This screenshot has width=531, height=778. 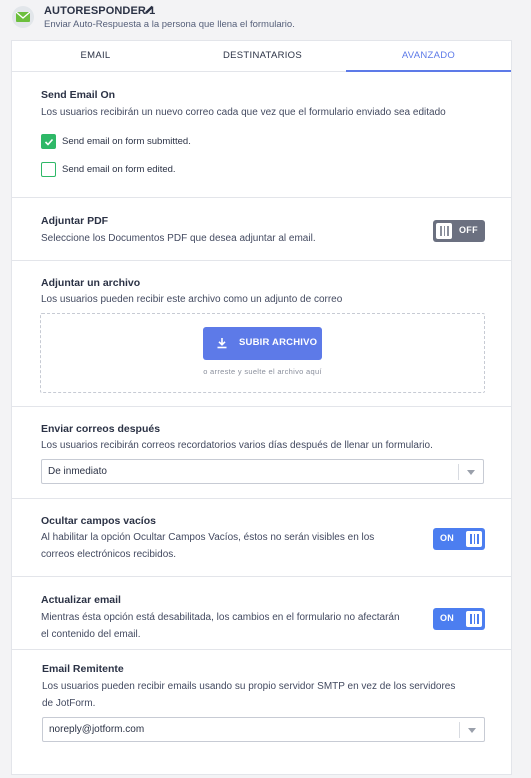 I want to click on upload-file-button: SUBIR ARCHIVO, so click(x=262, y=343).